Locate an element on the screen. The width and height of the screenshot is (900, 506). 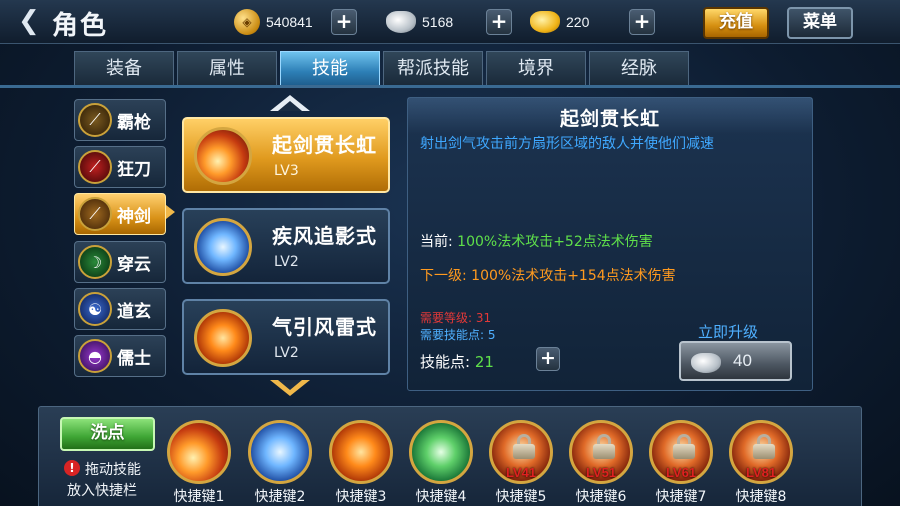
hotkey-label-7: 快捷键7 is located at coordinates (681, 497).